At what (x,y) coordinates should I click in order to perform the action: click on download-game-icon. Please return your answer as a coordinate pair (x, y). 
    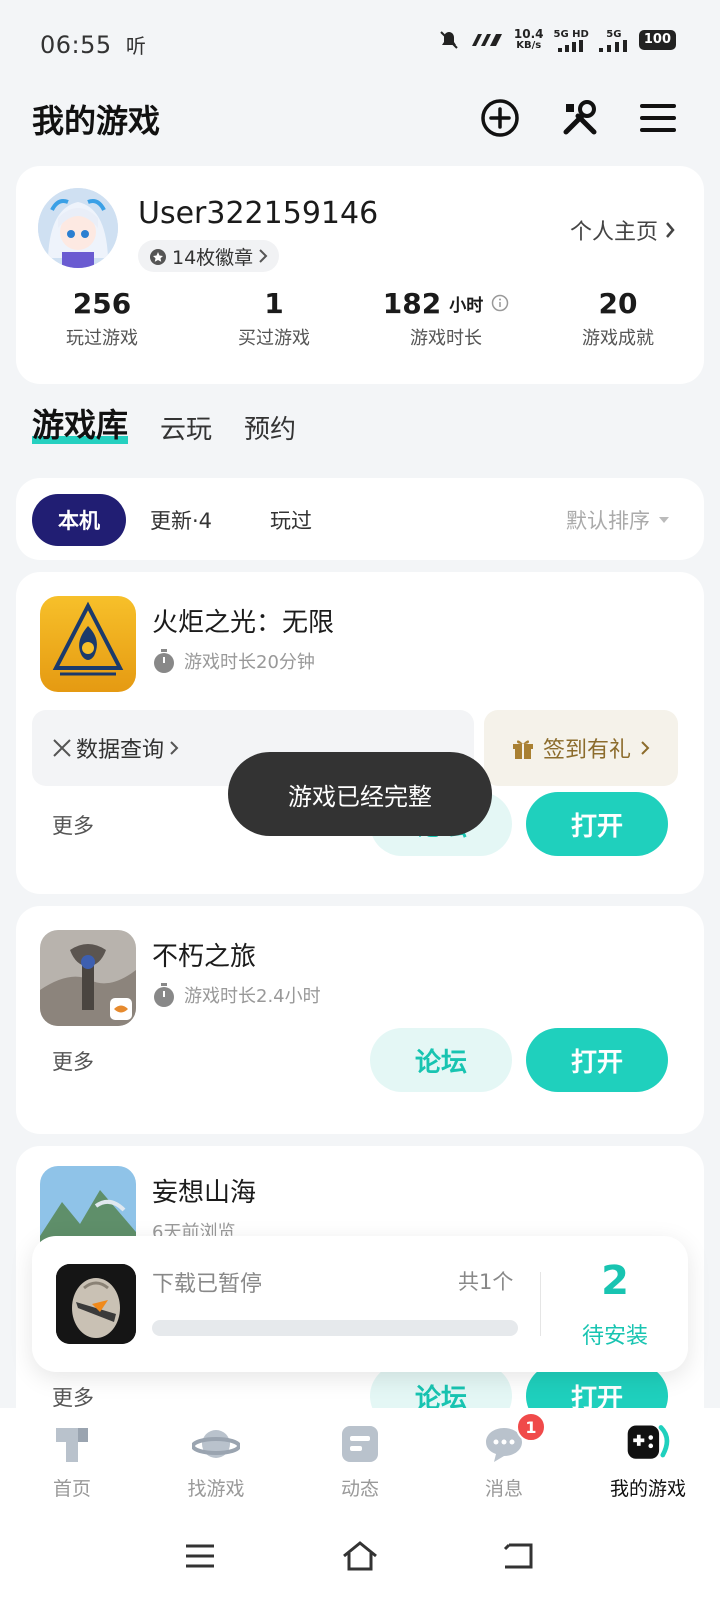
    Looking at the image, I should click on (96, 1304).